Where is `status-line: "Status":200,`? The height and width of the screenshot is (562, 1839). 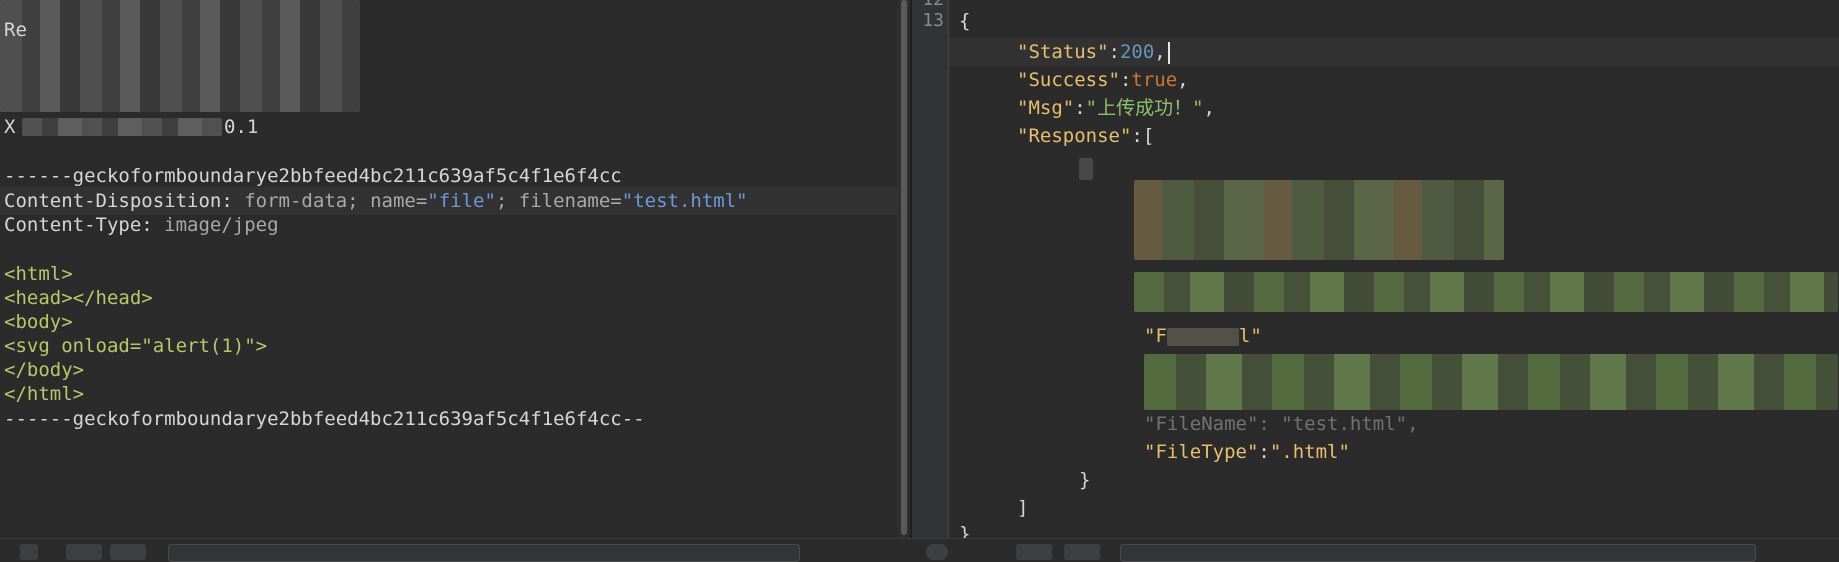 status-line: "Status":200, is located at coordinates (1093, 52).